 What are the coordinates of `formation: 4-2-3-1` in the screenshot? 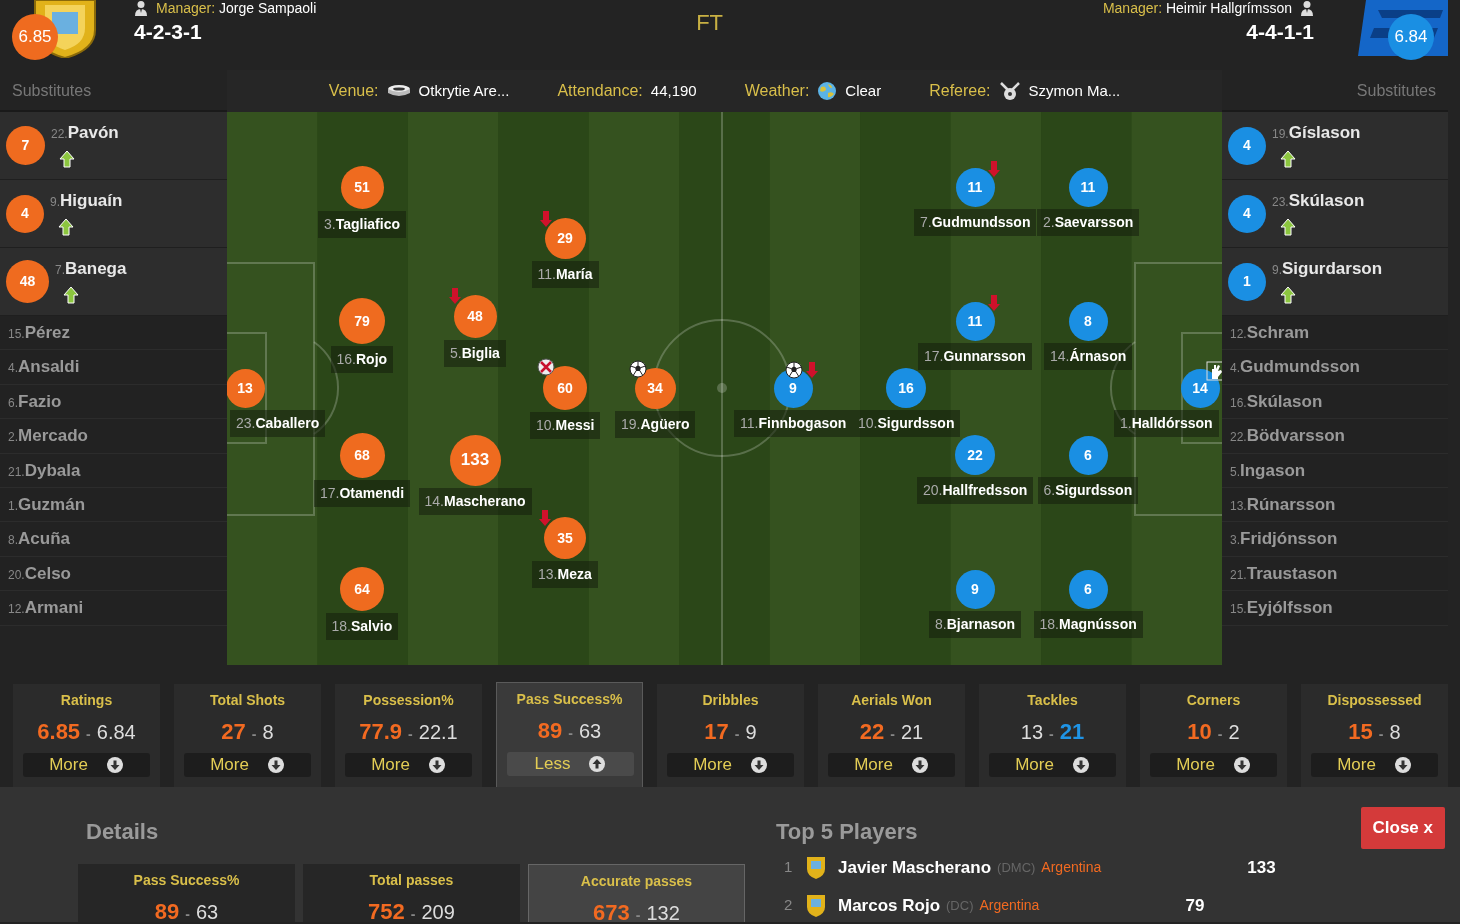 It's located at (168, 32).